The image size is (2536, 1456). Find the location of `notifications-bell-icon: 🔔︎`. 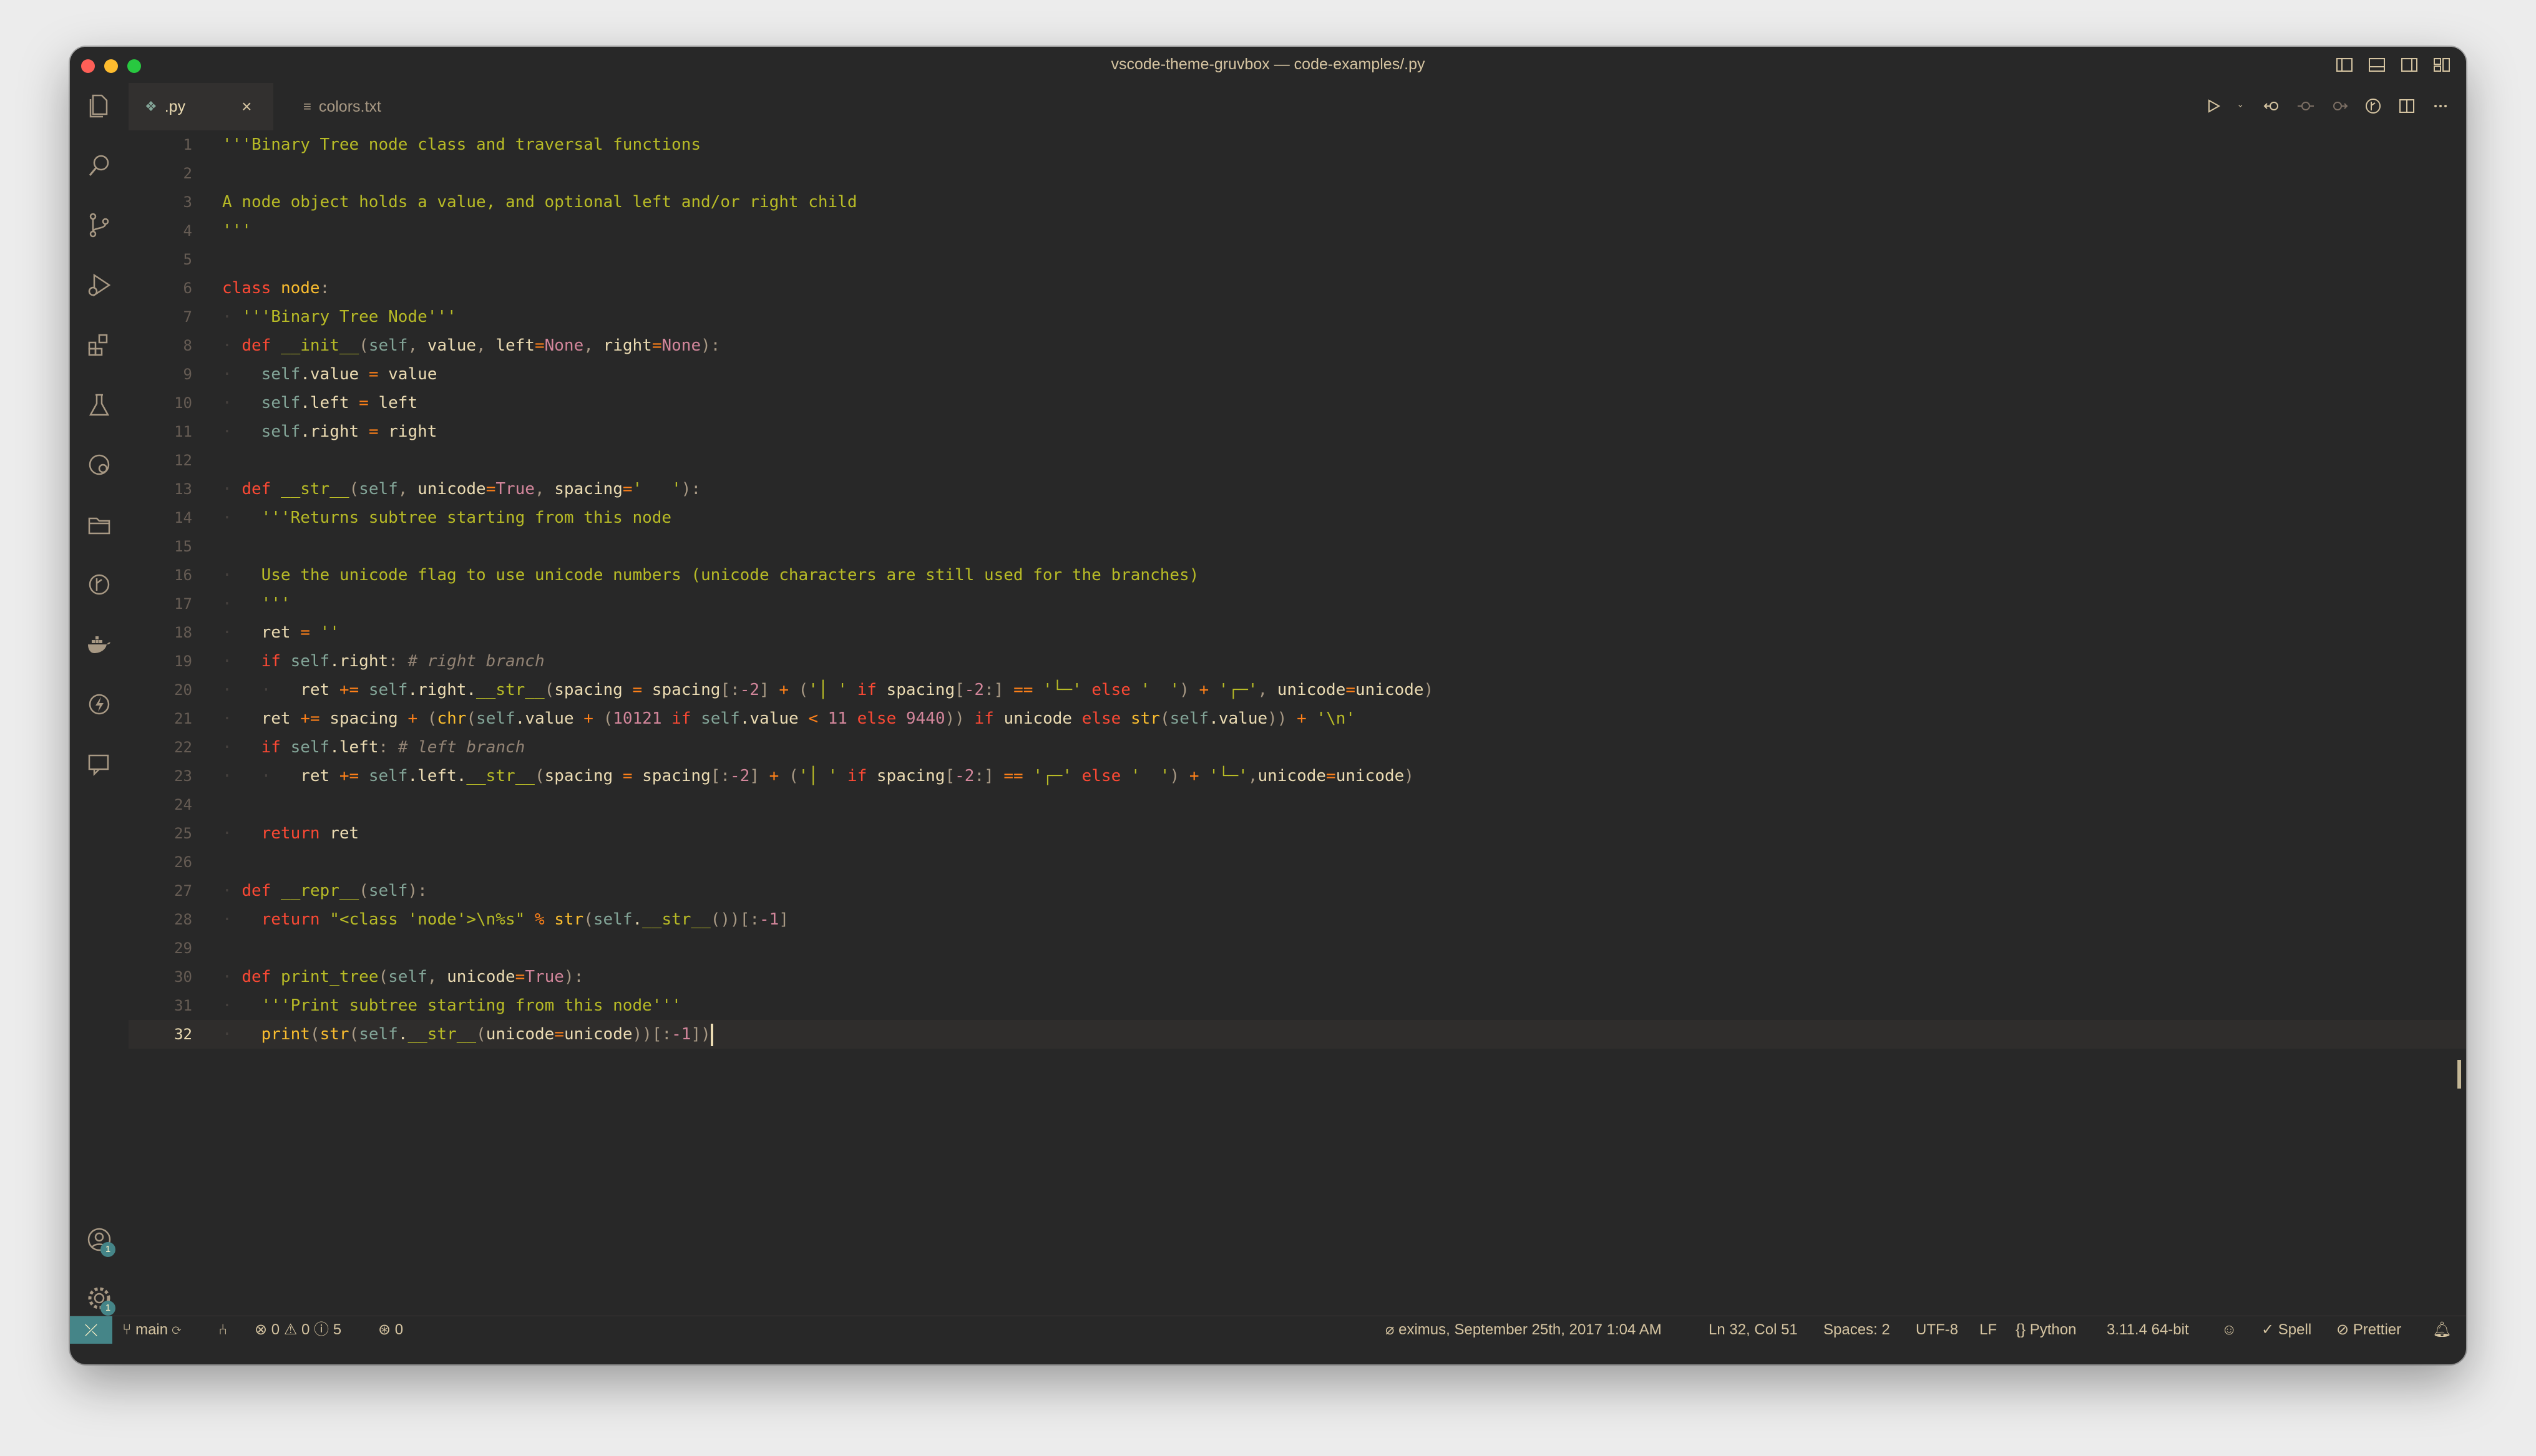

notifications-bell-icon: 🔔︎ is located at coordinates (2441, 1330).